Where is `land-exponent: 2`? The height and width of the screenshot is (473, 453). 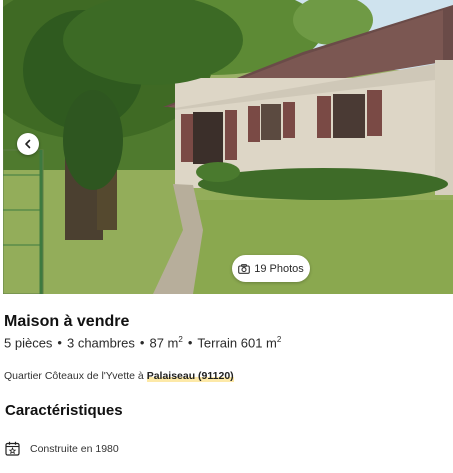
land-exponent: 2 is located at coordinates (279, 339).